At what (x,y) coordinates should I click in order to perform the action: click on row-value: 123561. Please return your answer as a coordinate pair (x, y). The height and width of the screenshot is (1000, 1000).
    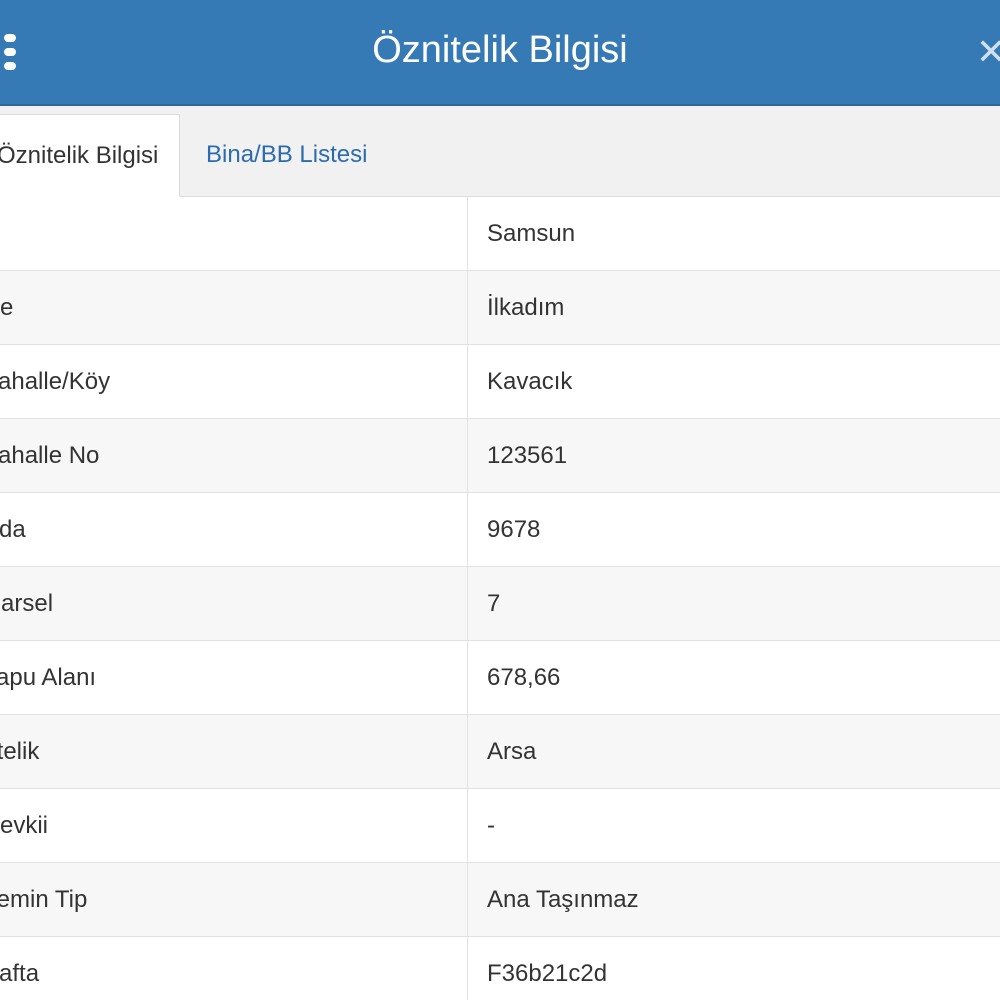
    Looking at the image, I should click on (527, 455).